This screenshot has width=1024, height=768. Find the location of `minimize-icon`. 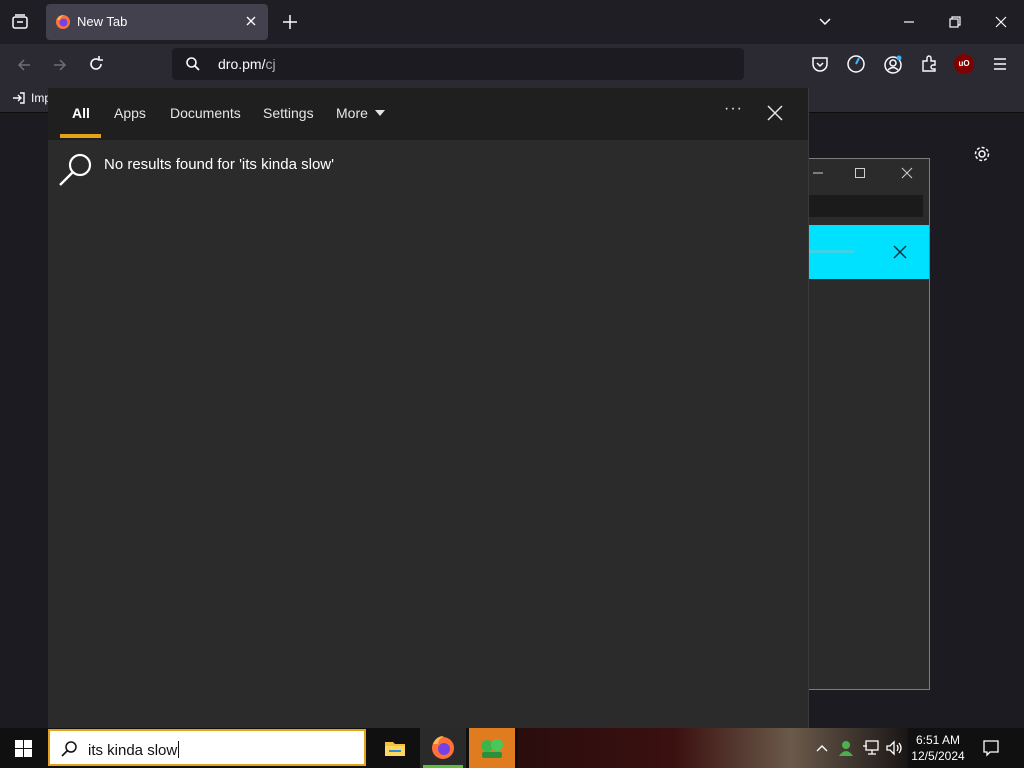

minimize-icon is located at coordinates (909, 22).